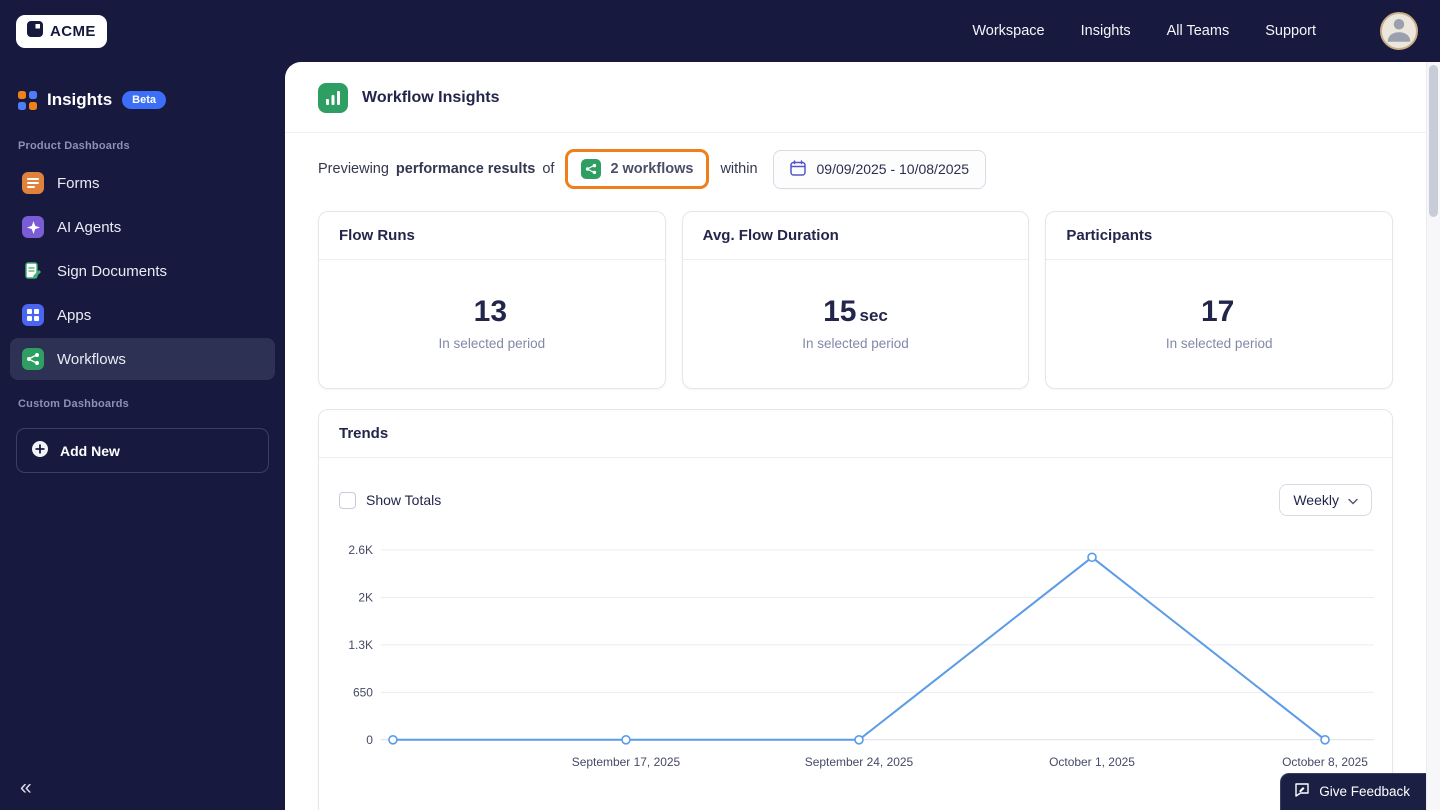 The width and height of the screenshot is (1440, 810). What do you see at coordinates (74, 146) in the screenshot?
I see `section-product-dashboards: Product Dashboards` at bounding box center [74, 146].